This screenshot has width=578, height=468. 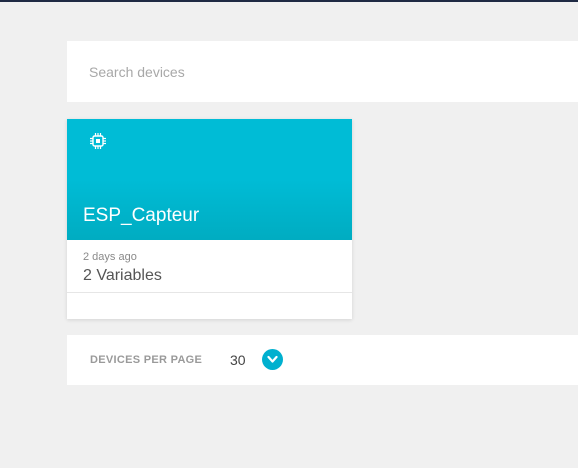 What do you see at coordinates (122, 275) in the screenshot?
I see `device-variable-count: 2 Variables` at bounding box center [122, 275].